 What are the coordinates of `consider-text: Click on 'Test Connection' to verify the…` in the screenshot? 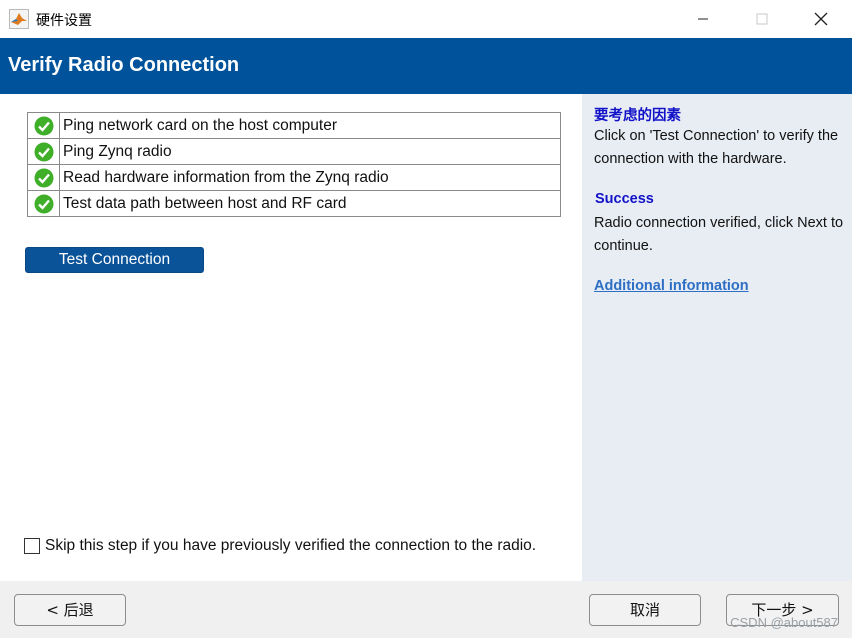 It's located at (716, 147).